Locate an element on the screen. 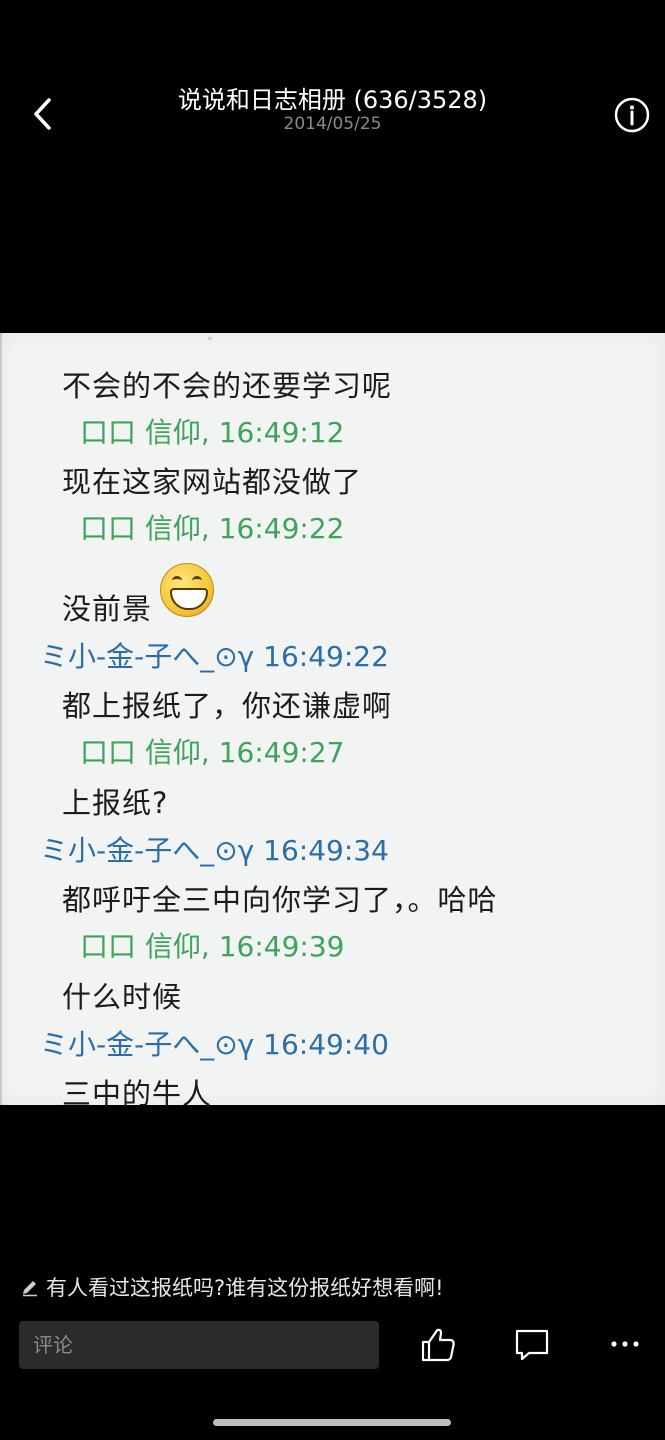 The image size is (665, 1440). top-bar: 说说和日志相册 (636/3528) 2014/05/25 is located at coordinates (332, 100).